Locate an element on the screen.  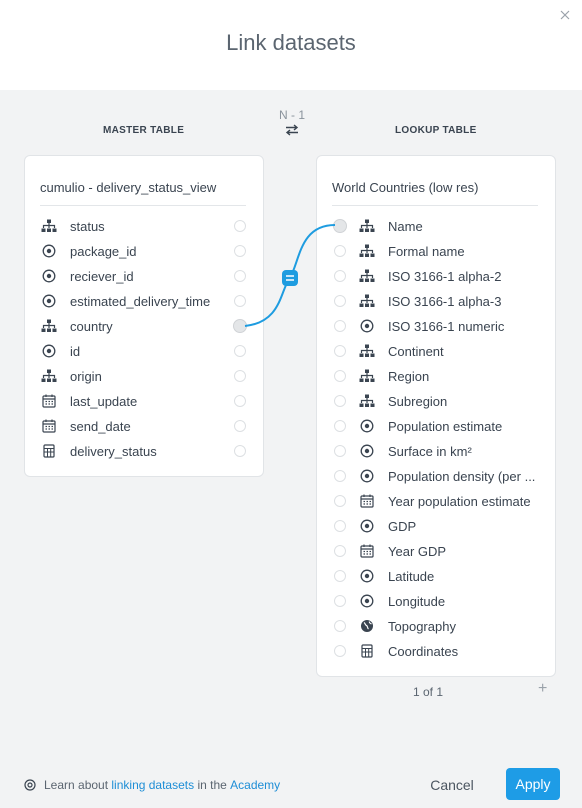
lookup-column-row: Subregion is located at coordinates (448, 401).